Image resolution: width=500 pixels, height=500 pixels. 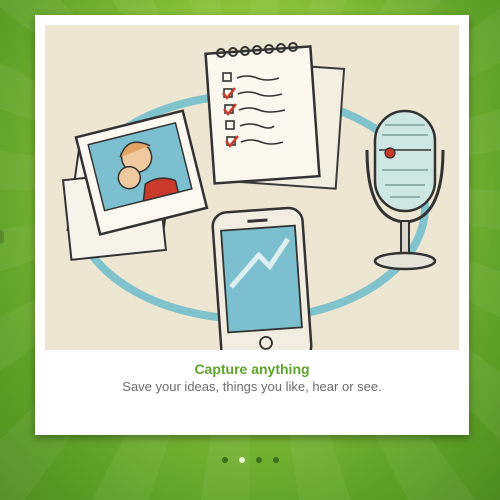 I want to click on page-indicator, so click(x=250, y=462).